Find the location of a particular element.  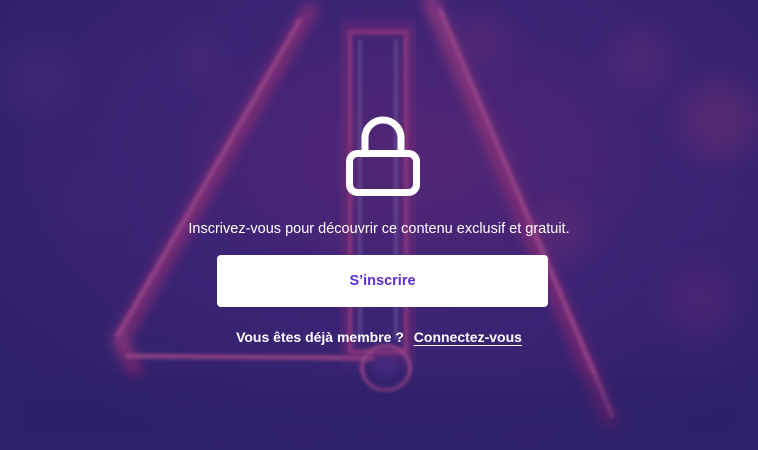

signup-button: S’inscrire is located at coordinates (382, 281).